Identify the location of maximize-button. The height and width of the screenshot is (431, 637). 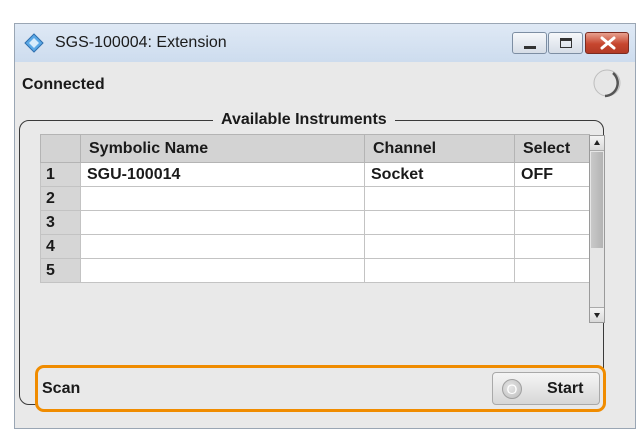
(565, 43).